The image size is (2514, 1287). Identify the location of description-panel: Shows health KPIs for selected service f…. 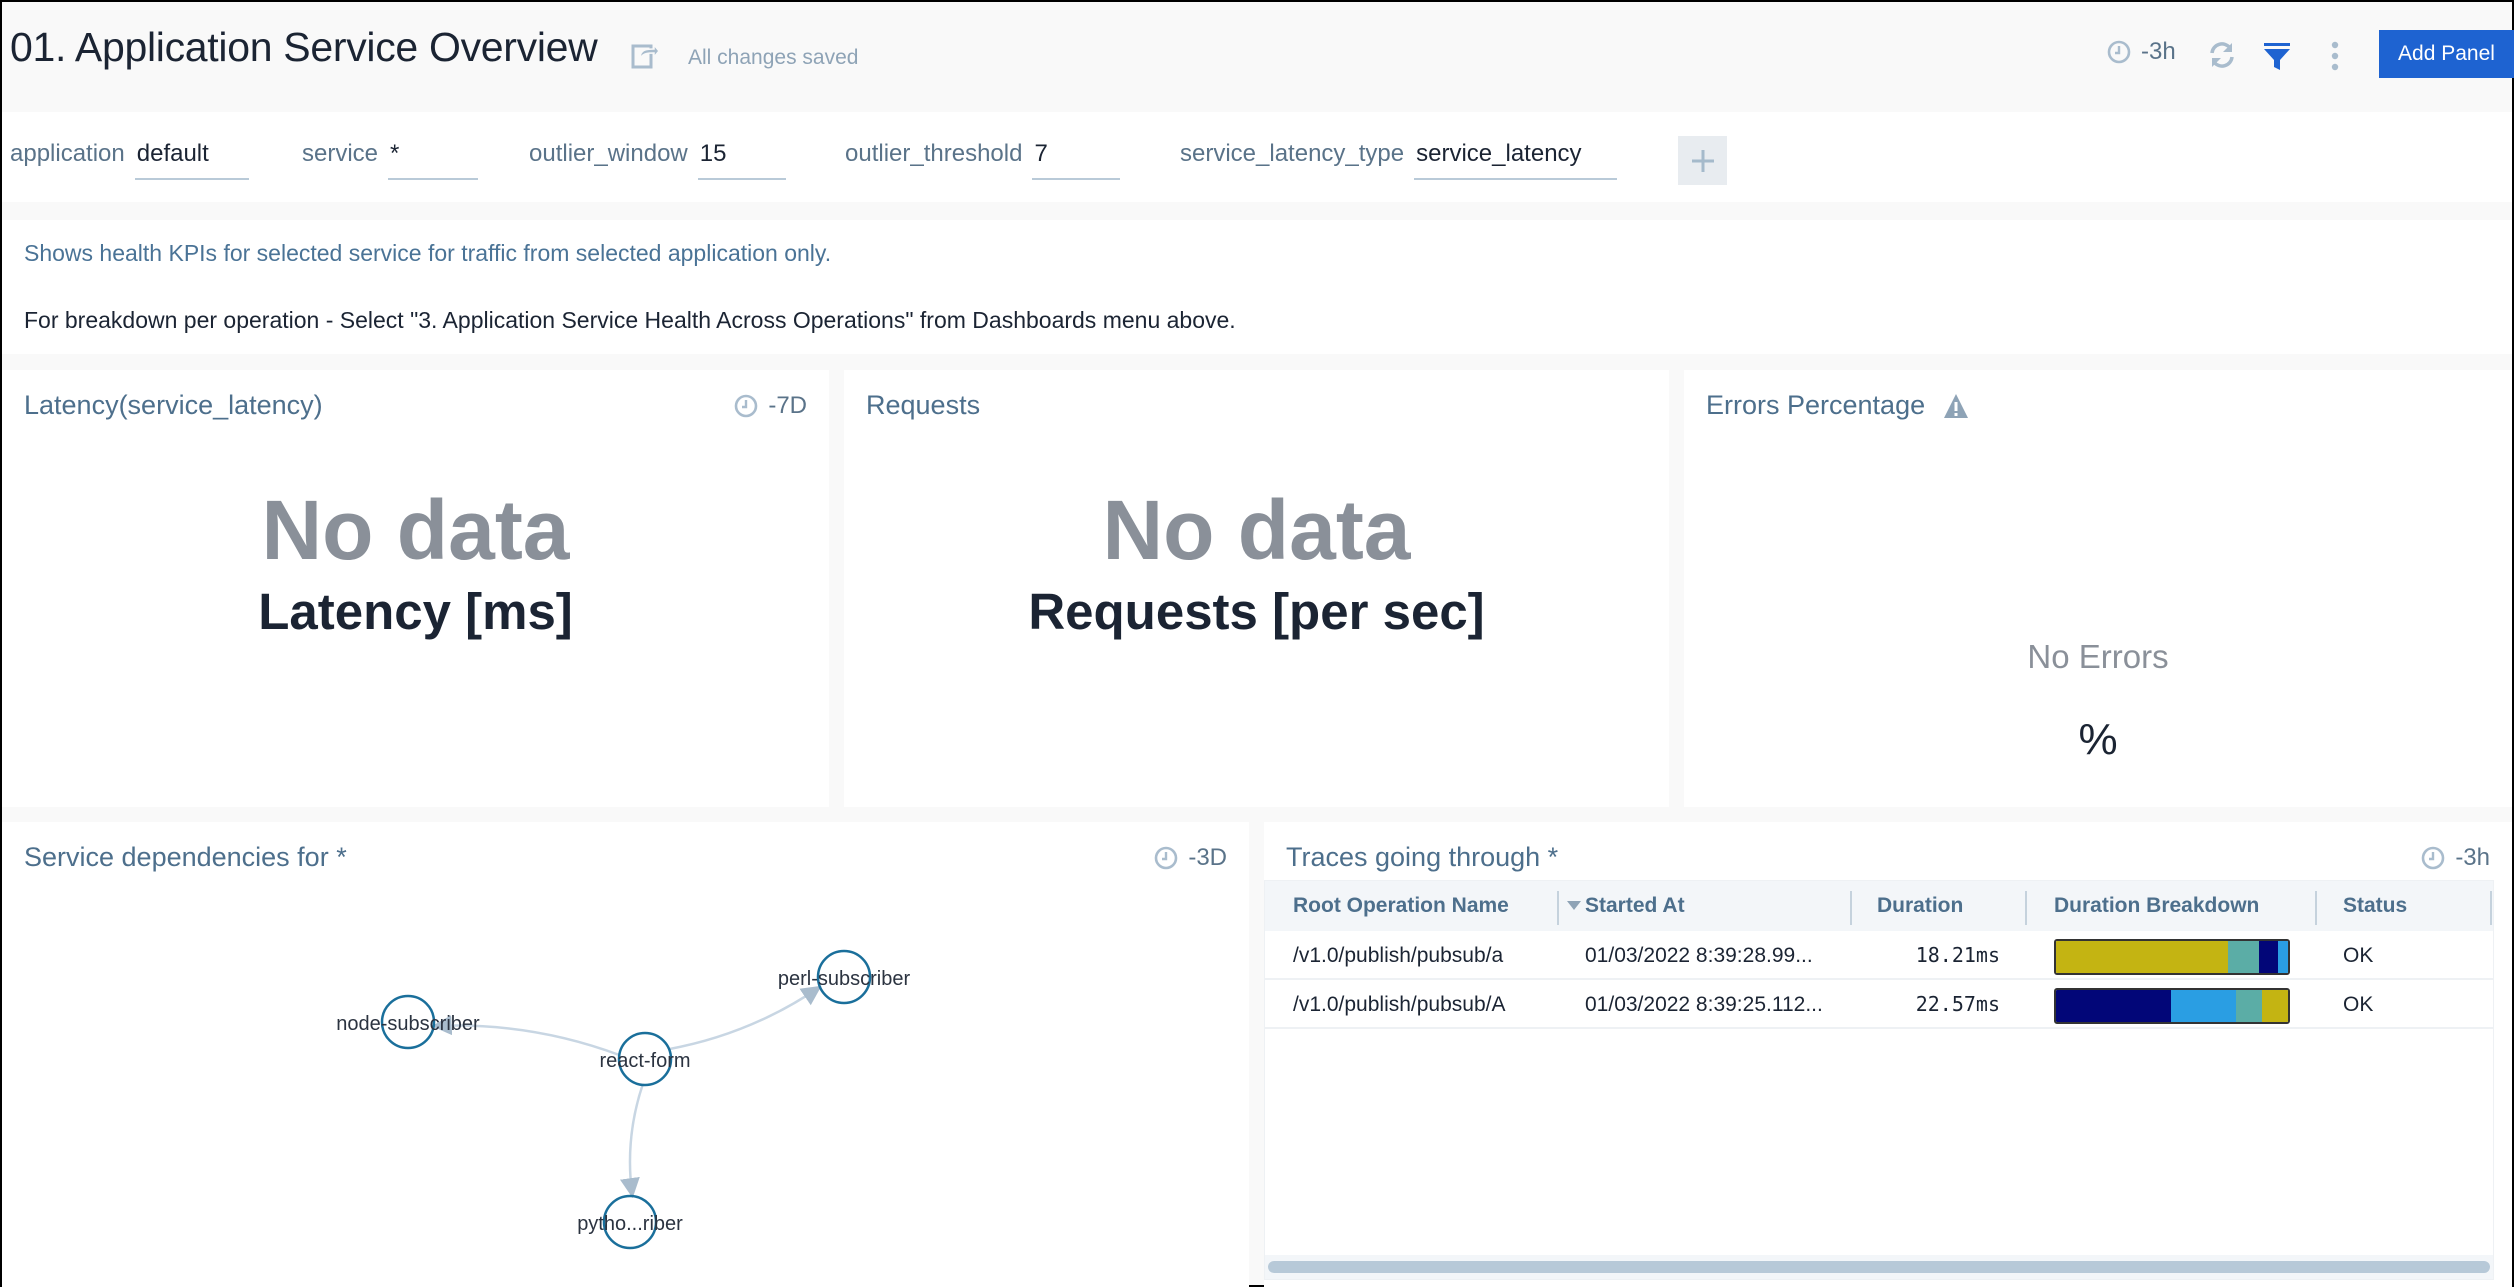
(1257, 287).